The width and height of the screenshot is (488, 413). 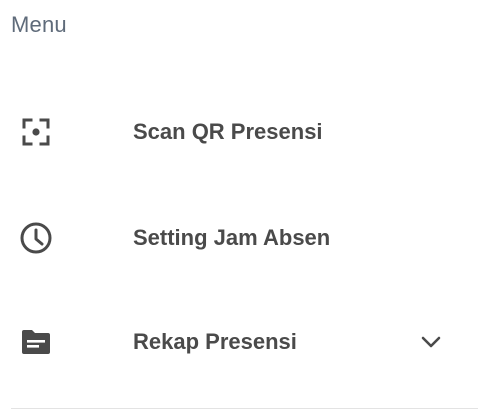 I want to click on menu-item-label: Setting Jam Absen, so click(x=232, y=237).